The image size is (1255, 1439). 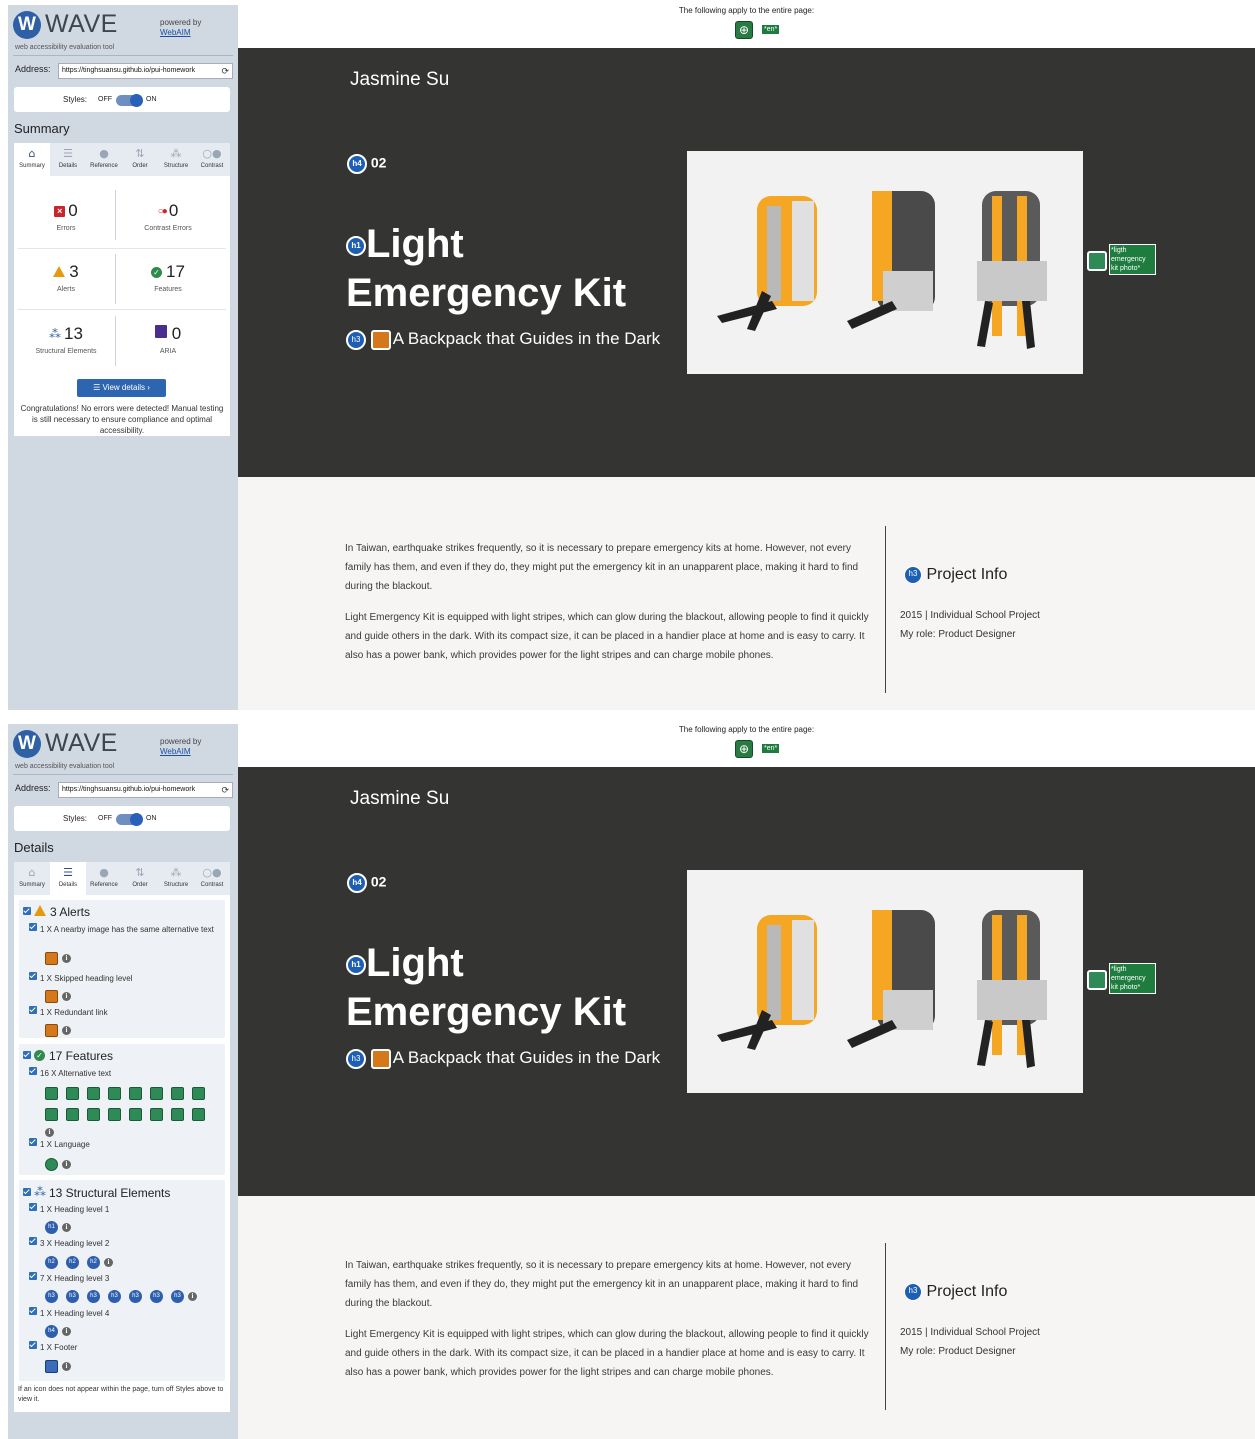 What do you see at coordinates (51, 1030) in the screenshot?
I see `redundant-link-alert-icon` at bounding box center [51, 1030].